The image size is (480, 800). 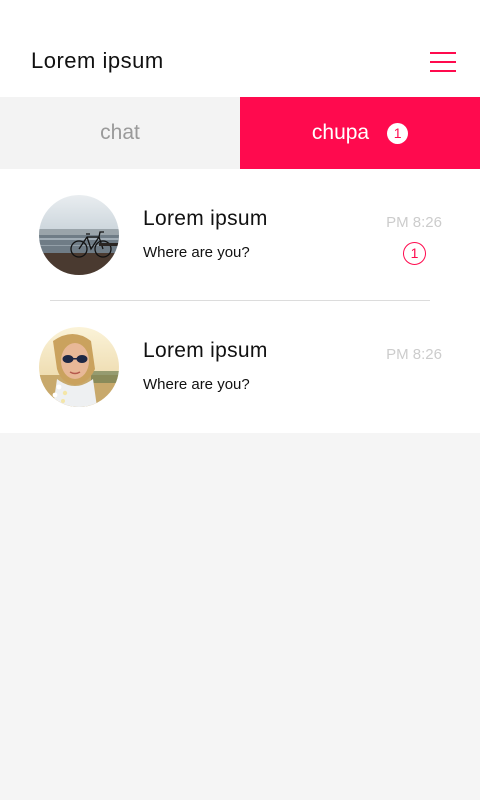 I want to click on tab-chupa-badge: 1, so click(x=398, y=133).